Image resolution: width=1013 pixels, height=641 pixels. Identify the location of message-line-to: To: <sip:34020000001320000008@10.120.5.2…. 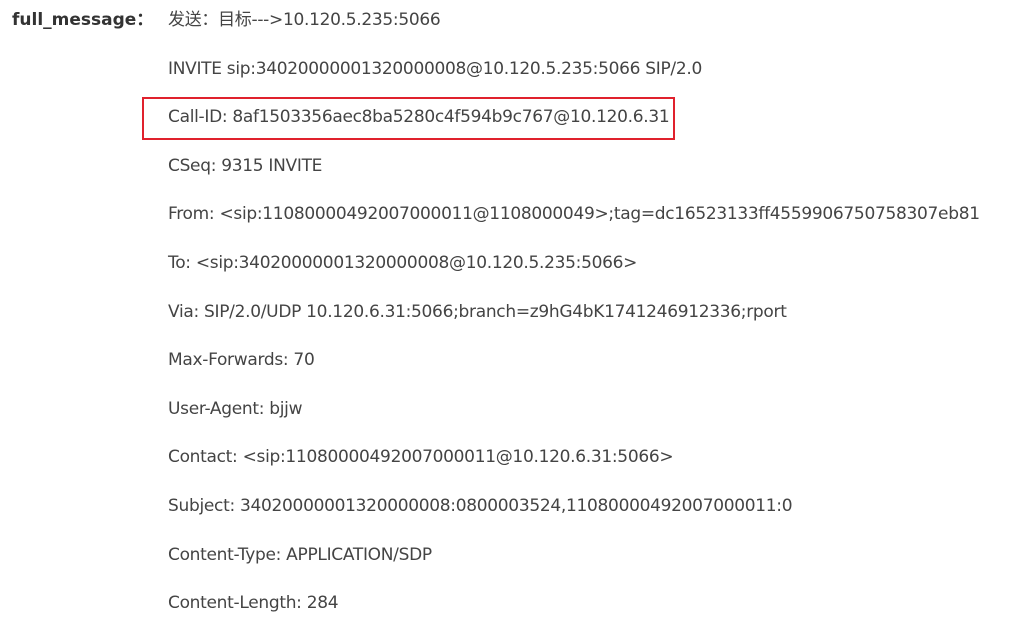
(403, 262).